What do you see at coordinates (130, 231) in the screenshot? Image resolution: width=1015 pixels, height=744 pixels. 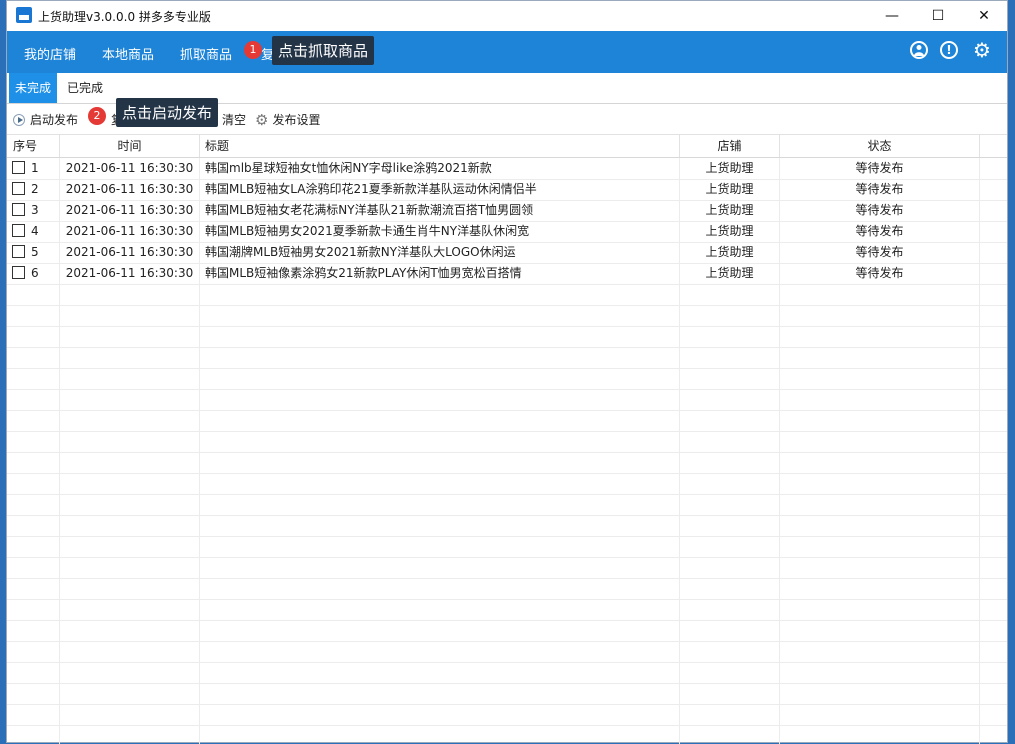 I see `cell-time: 2021-06-11 16:30:30` at bounding box center [130, 231].